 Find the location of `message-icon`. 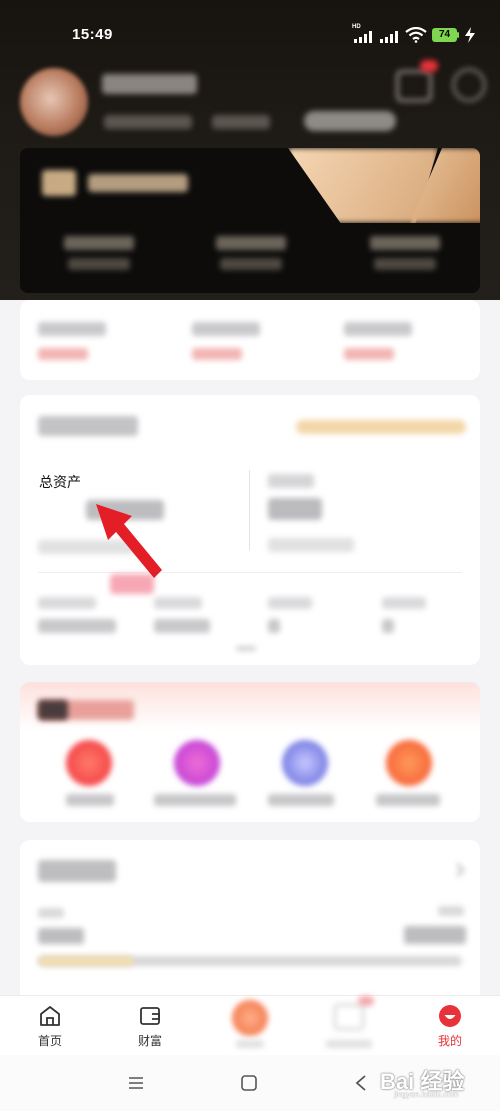

message-icon is located at coordinates (414, 86).